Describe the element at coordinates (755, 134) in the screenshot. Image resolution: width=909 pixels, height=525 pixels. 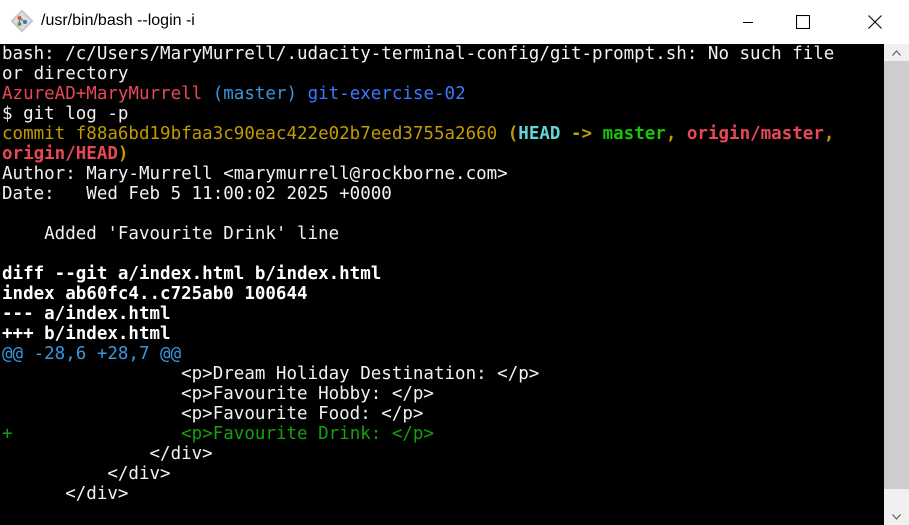
I see `terminal-segment: origin/master` at that location.